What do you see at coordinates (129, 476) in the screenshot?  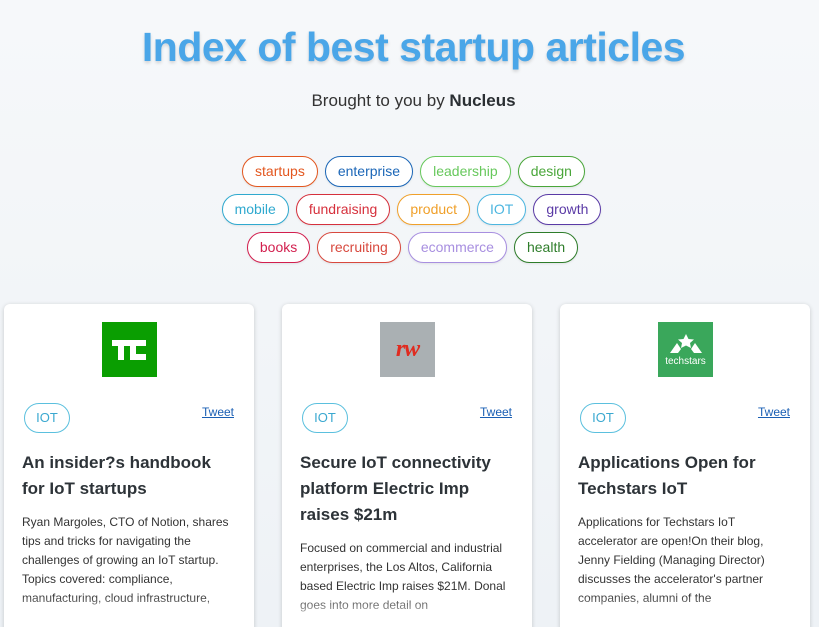 I see `article-title: An insider?s handbook for IoT startups` at bounding box center [129, 476].